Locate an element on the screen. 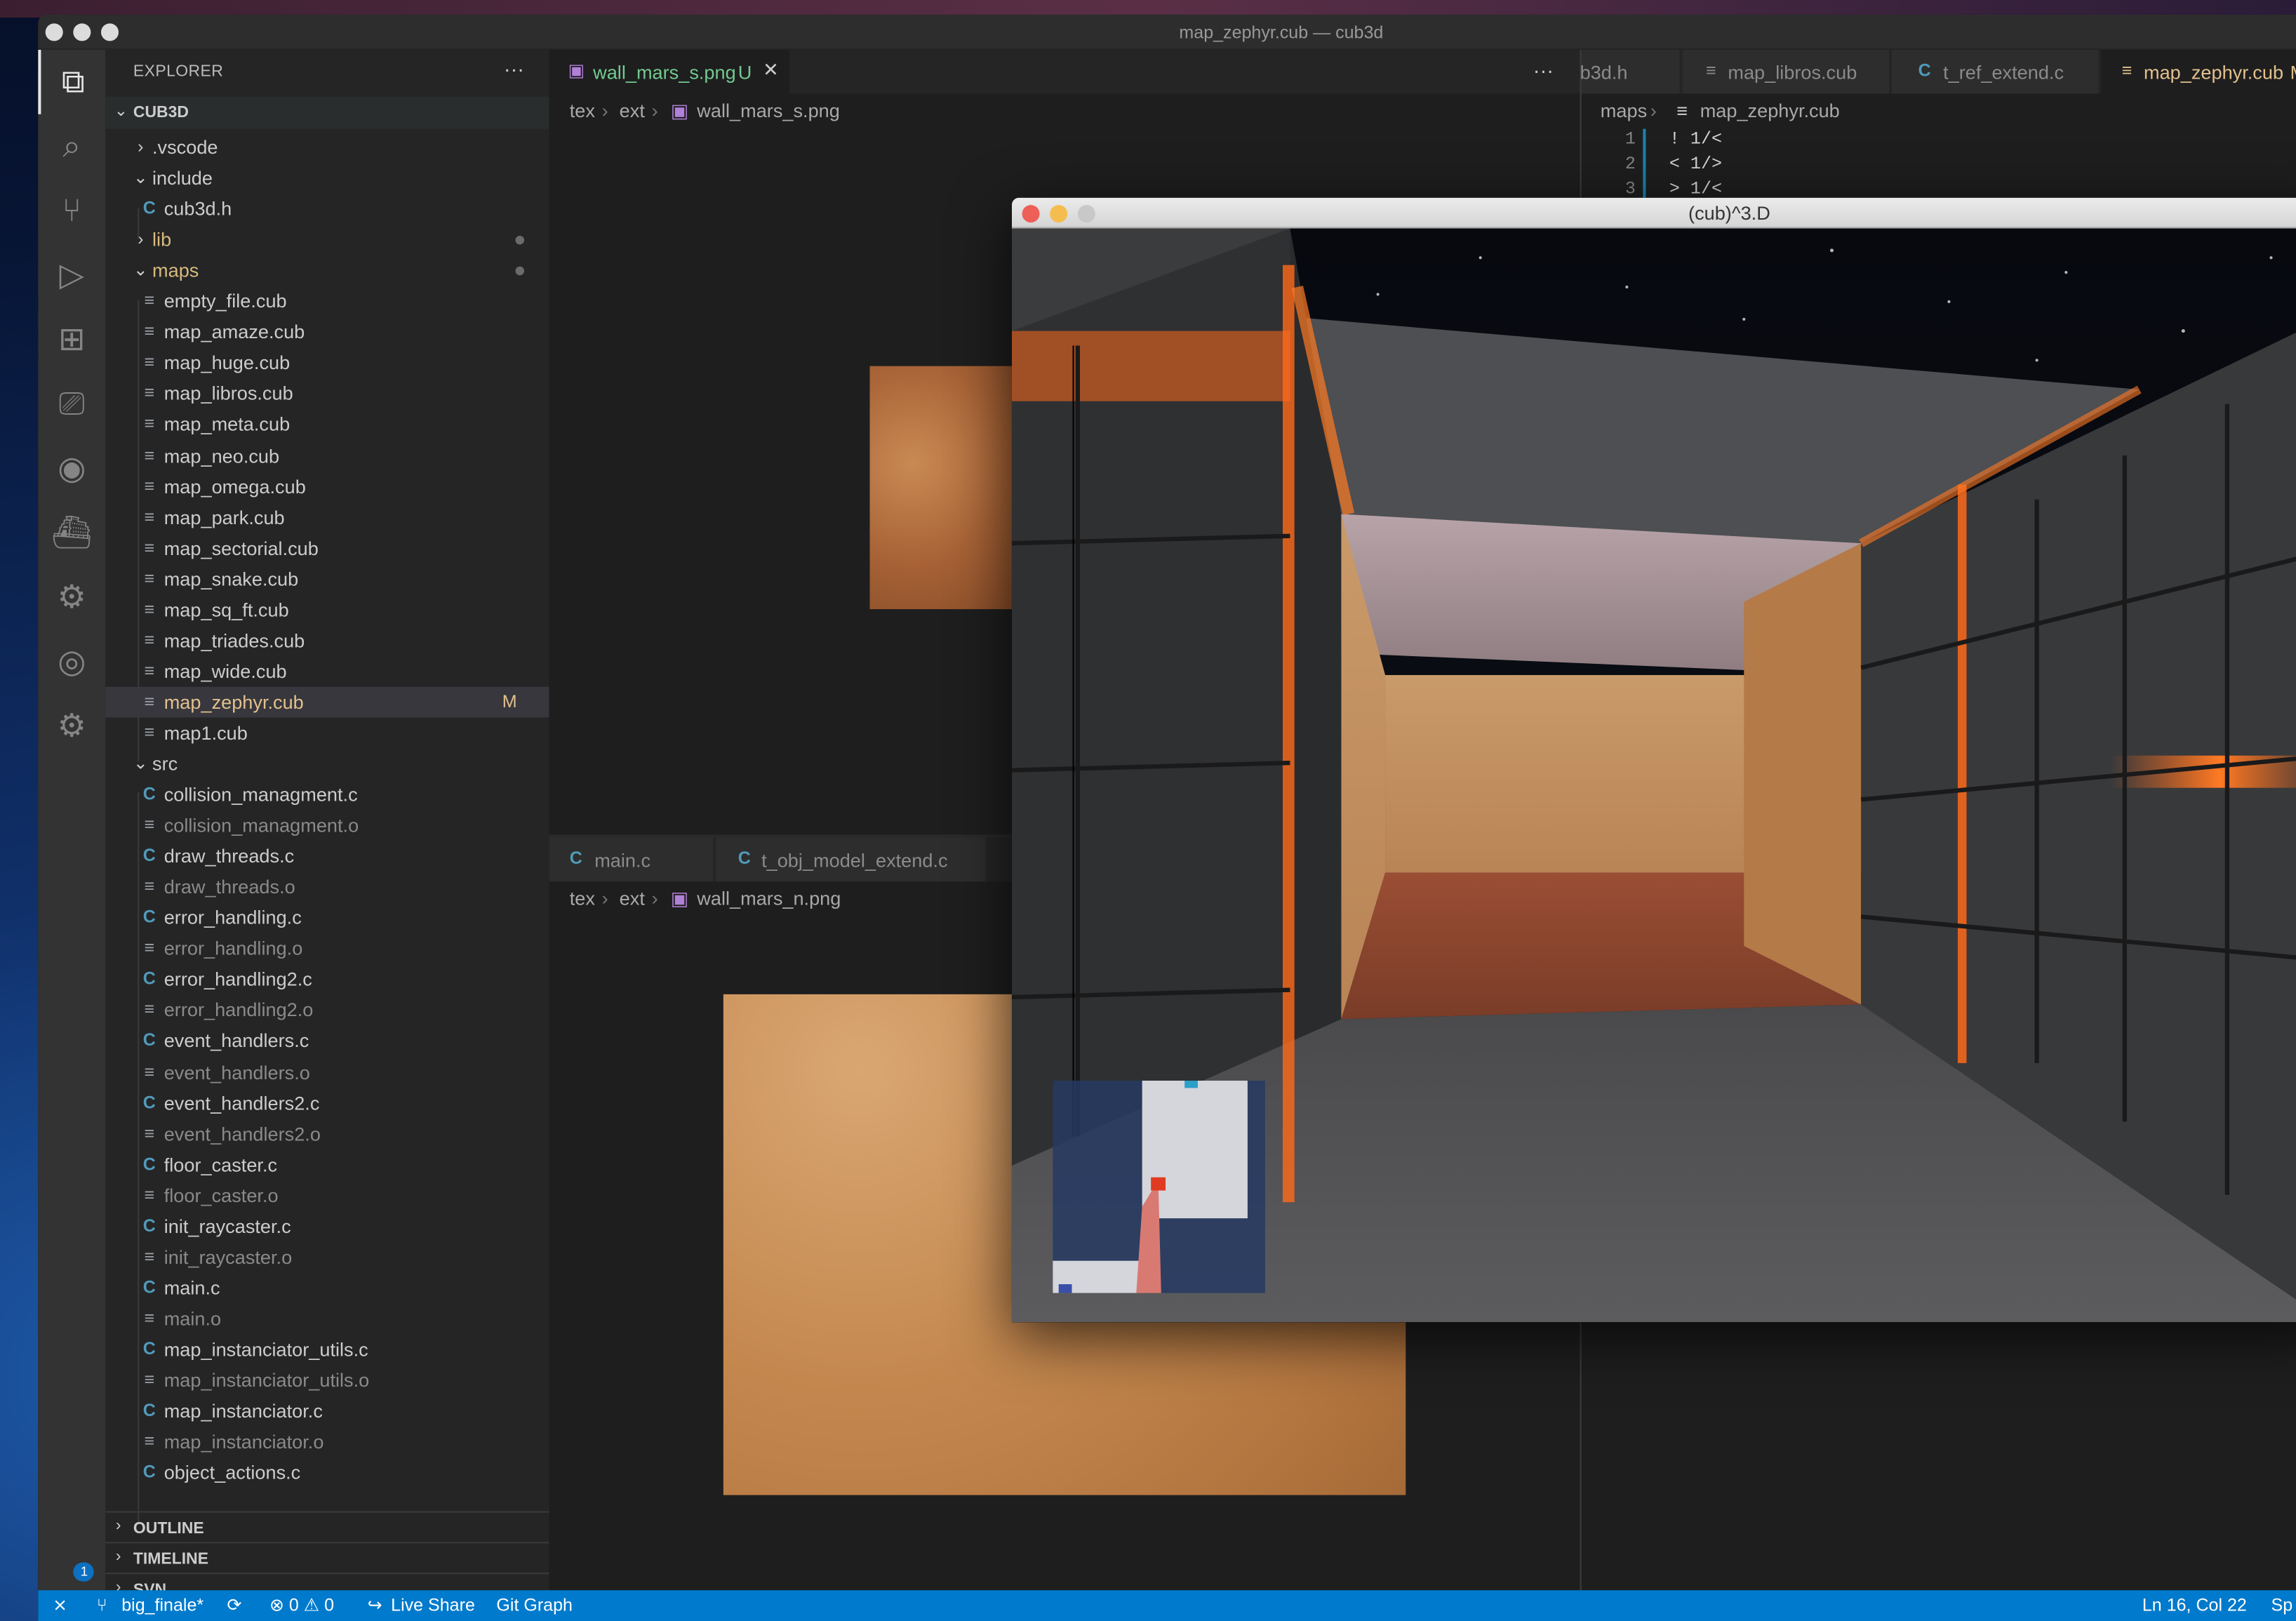  file-item: ≡ event_handlers.o is located at coordinates (327, 1072).